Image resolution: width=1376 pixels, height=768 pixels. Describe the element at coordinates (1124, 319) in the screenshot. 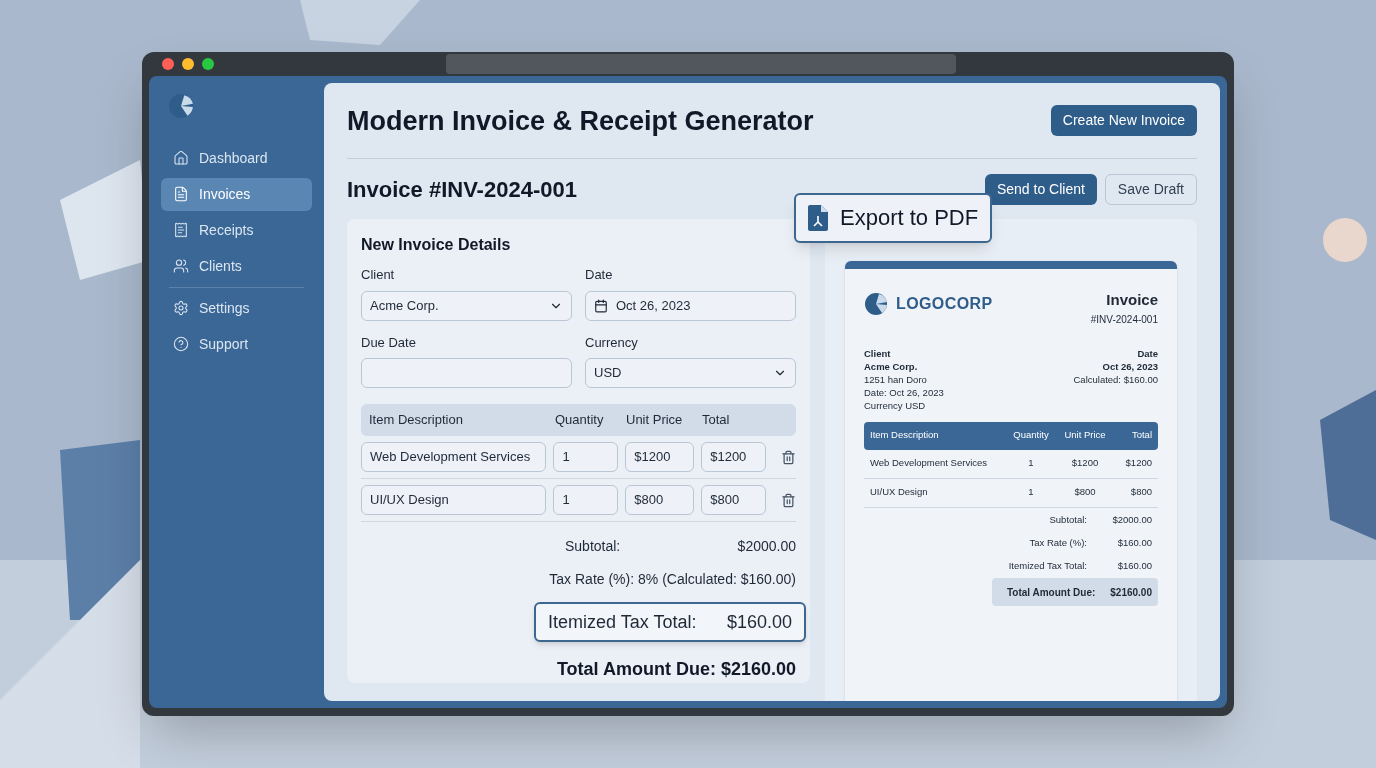

I see `preview-number: #INV-2024-001` at that location.